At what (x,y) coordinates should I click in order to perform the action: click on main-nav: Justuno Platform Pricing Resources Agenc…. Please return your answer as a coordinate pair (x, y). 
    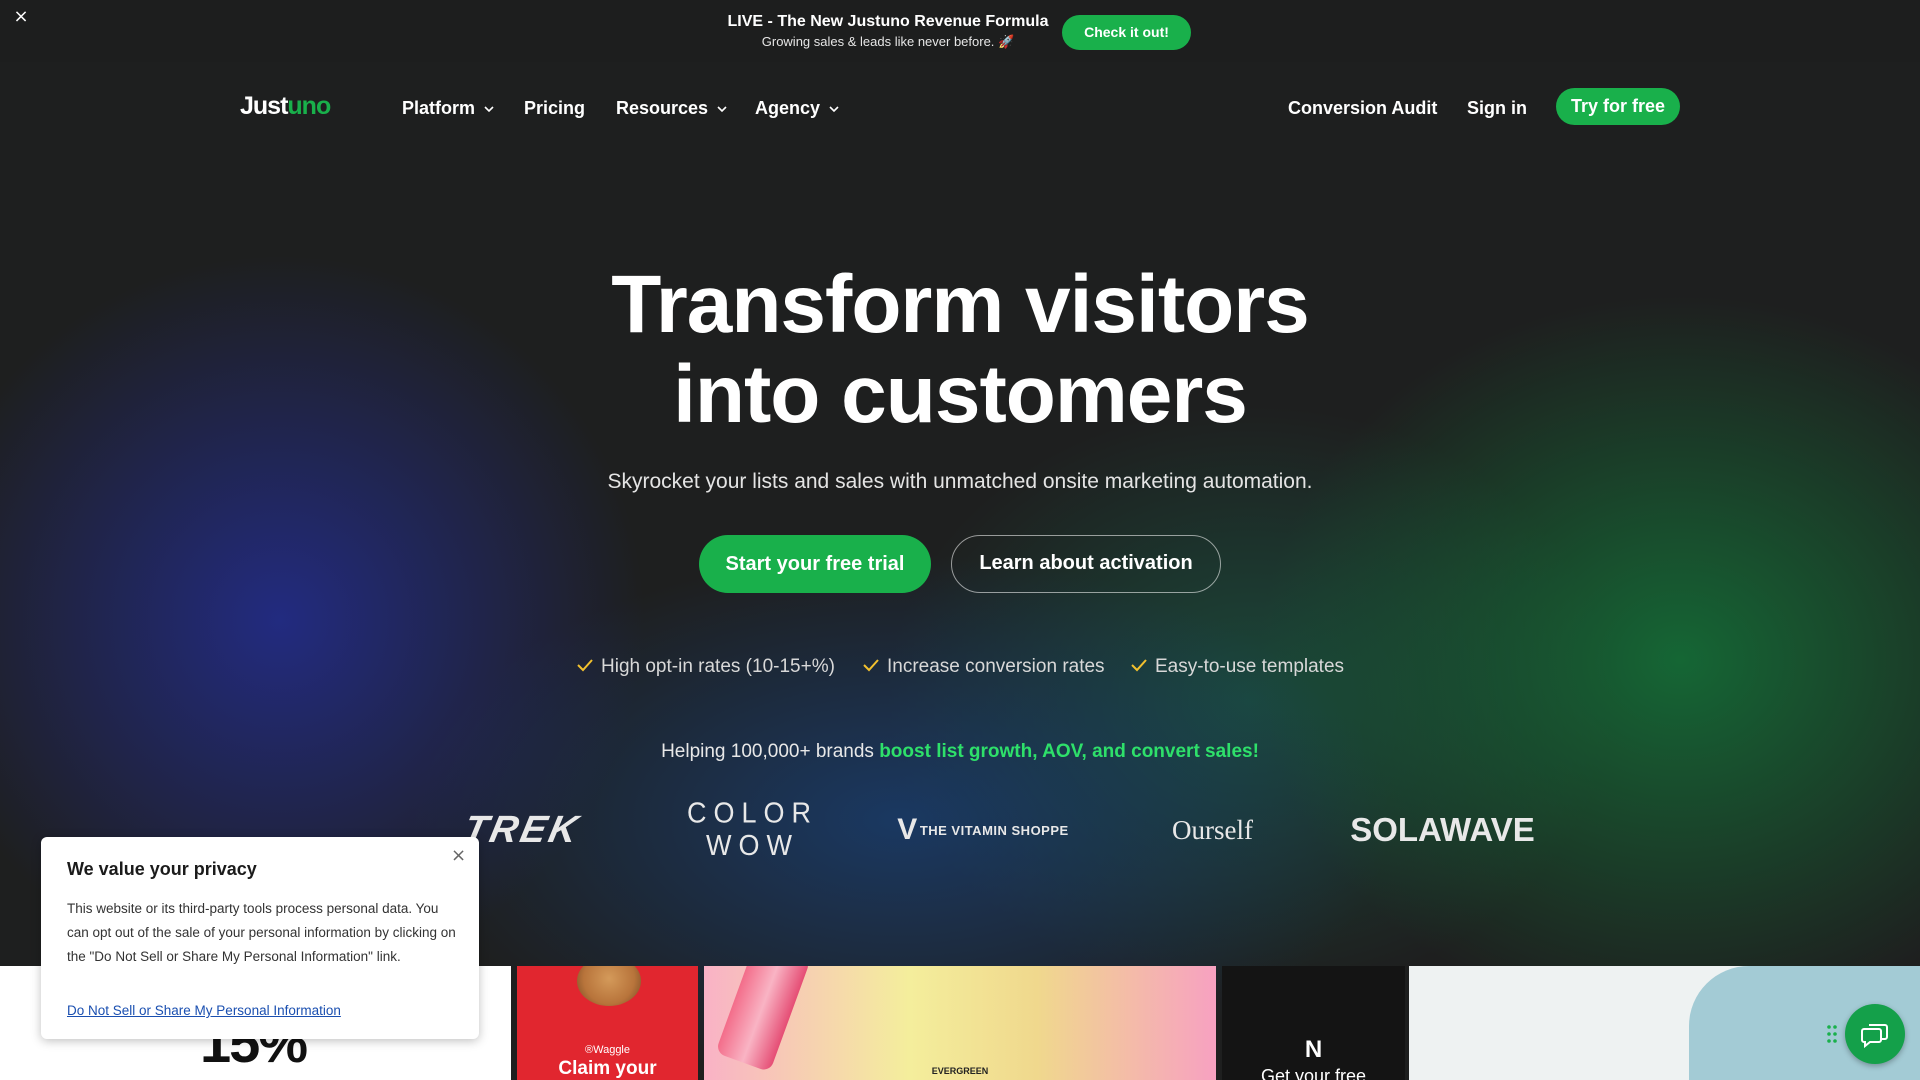
    Looking at the image, I should click on (960, 108).